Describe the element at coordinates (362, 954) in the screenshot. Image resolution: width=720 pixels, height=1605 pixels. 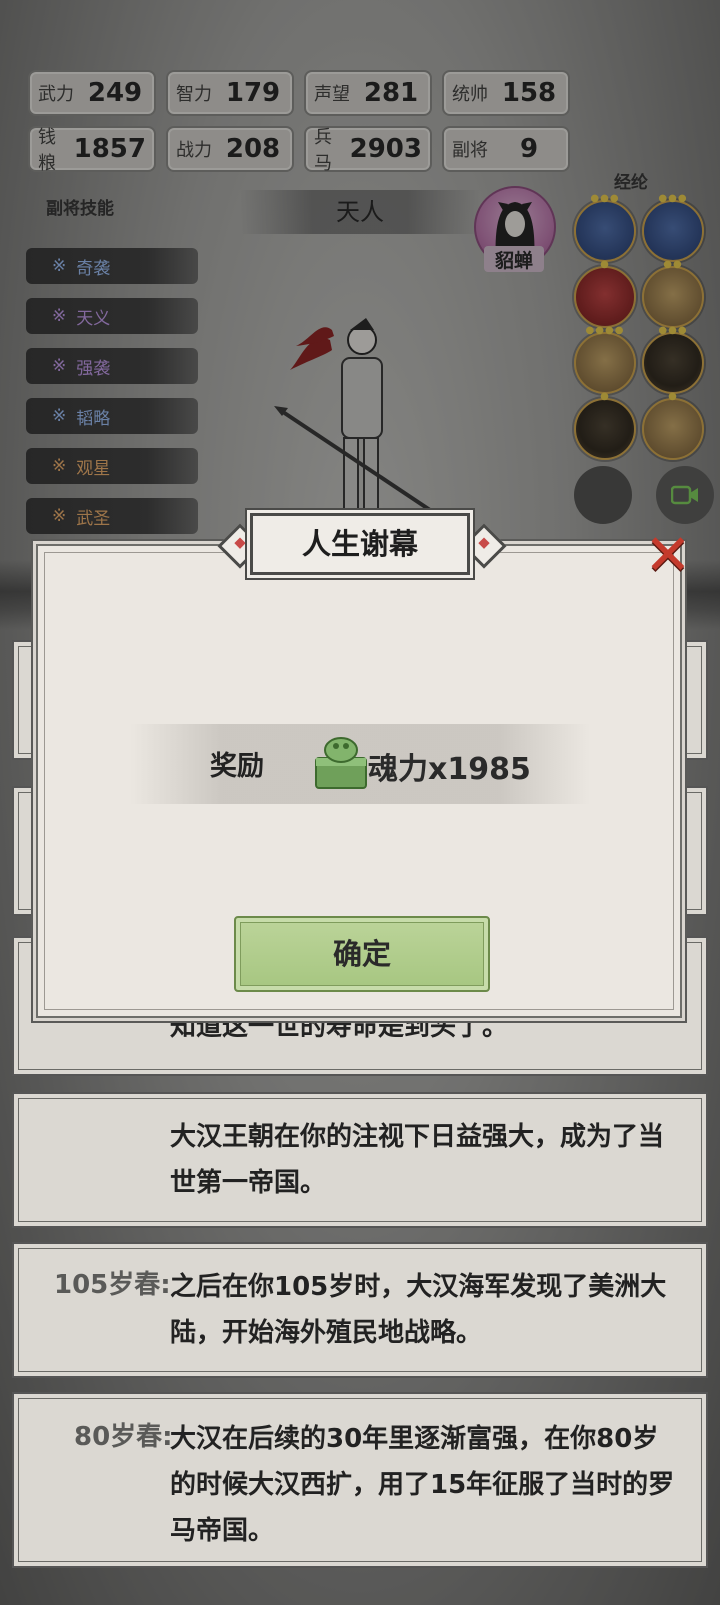
I see `confirm-button: 确定` at that location.